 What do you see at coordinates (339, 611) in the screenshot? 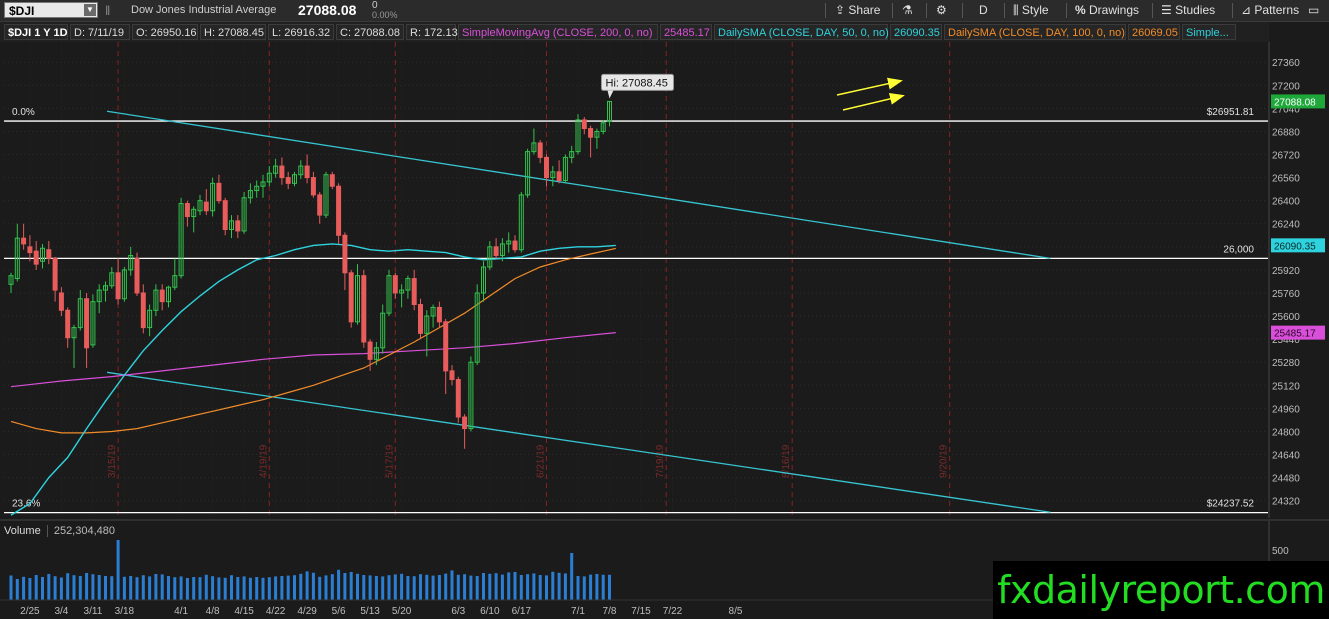
I see `x-tick-label: 5/6` at bounding box center [339, 611].